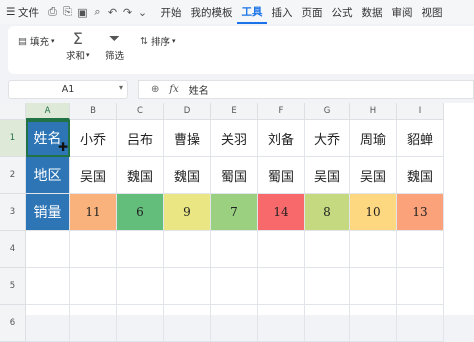 The height and width of the screenshot is (342, 474). Describe the element at coordinates (187, 175) in the screenshot. I see `cell-d2: 魏国` at that location.